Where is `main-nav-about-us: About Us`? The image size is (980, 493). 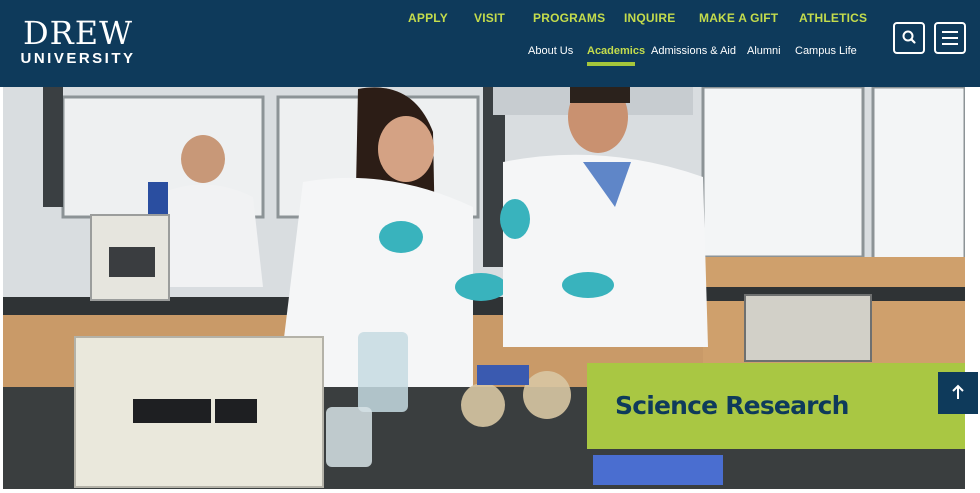 main-nav-about-us: About Us is located at coordinates (550, 51).